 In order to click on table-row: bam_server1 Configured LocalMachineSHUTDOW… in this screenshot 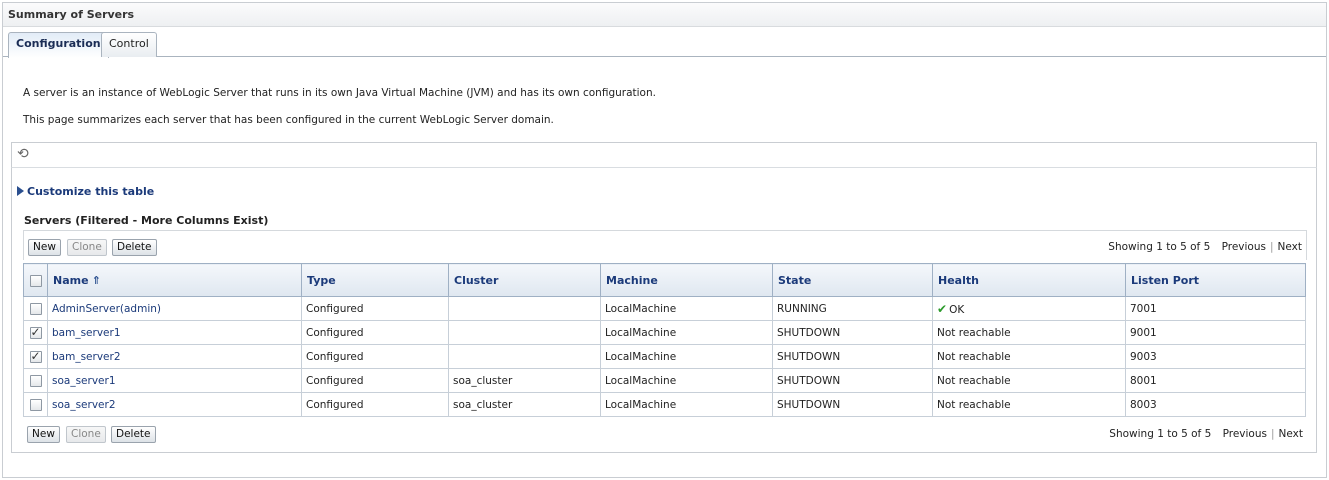, I will do `click(664, 332)`.